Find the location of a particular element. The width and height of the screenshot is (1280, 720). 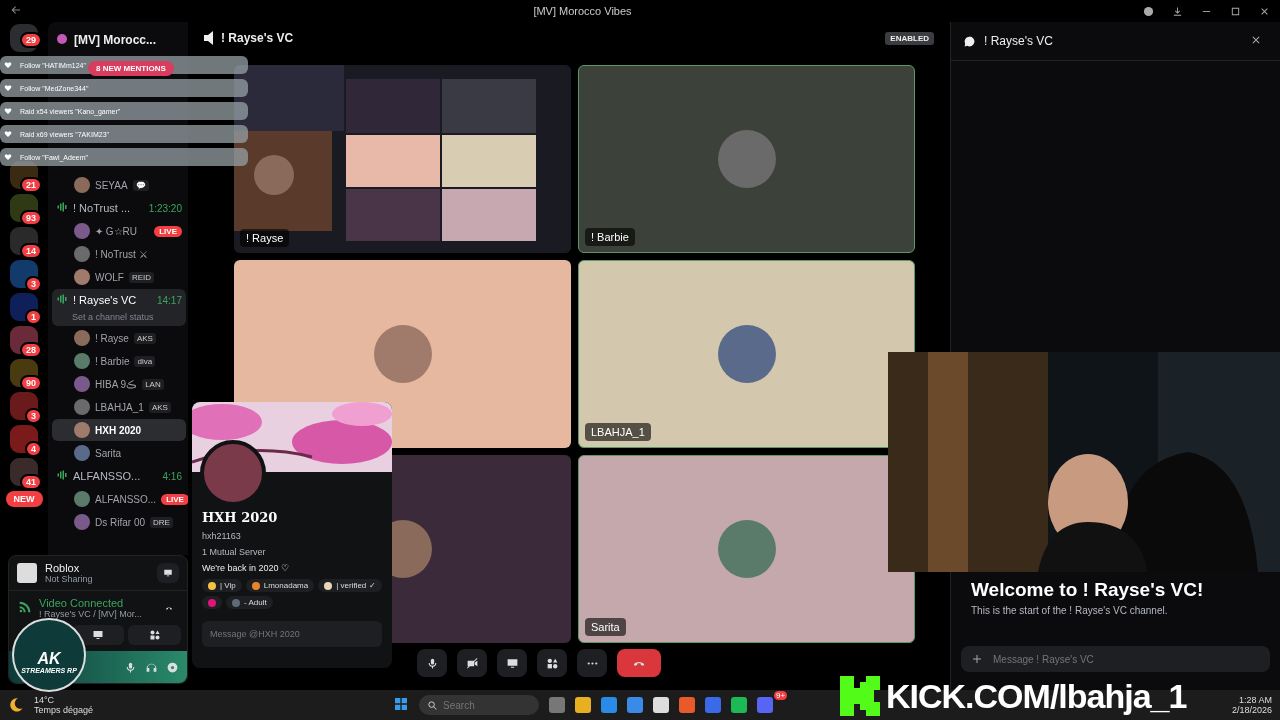

member-name: SEYAA is located at coordinates (111, 185).